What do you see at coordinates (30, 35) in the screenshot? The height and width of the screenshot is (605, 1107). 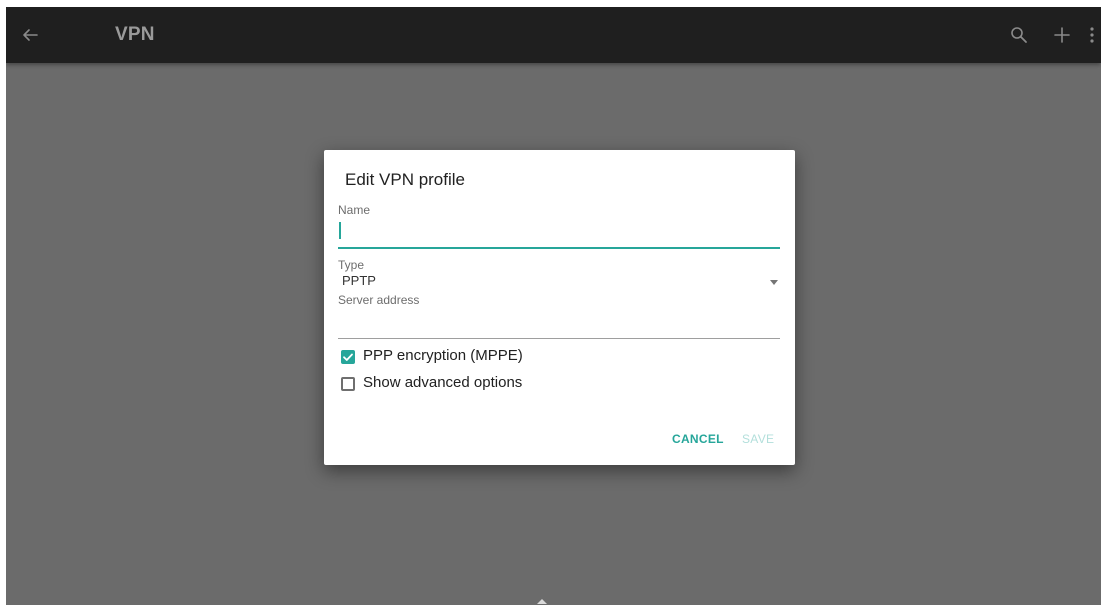 I see `arrow-back-icon` at bounding box center [30, 35].